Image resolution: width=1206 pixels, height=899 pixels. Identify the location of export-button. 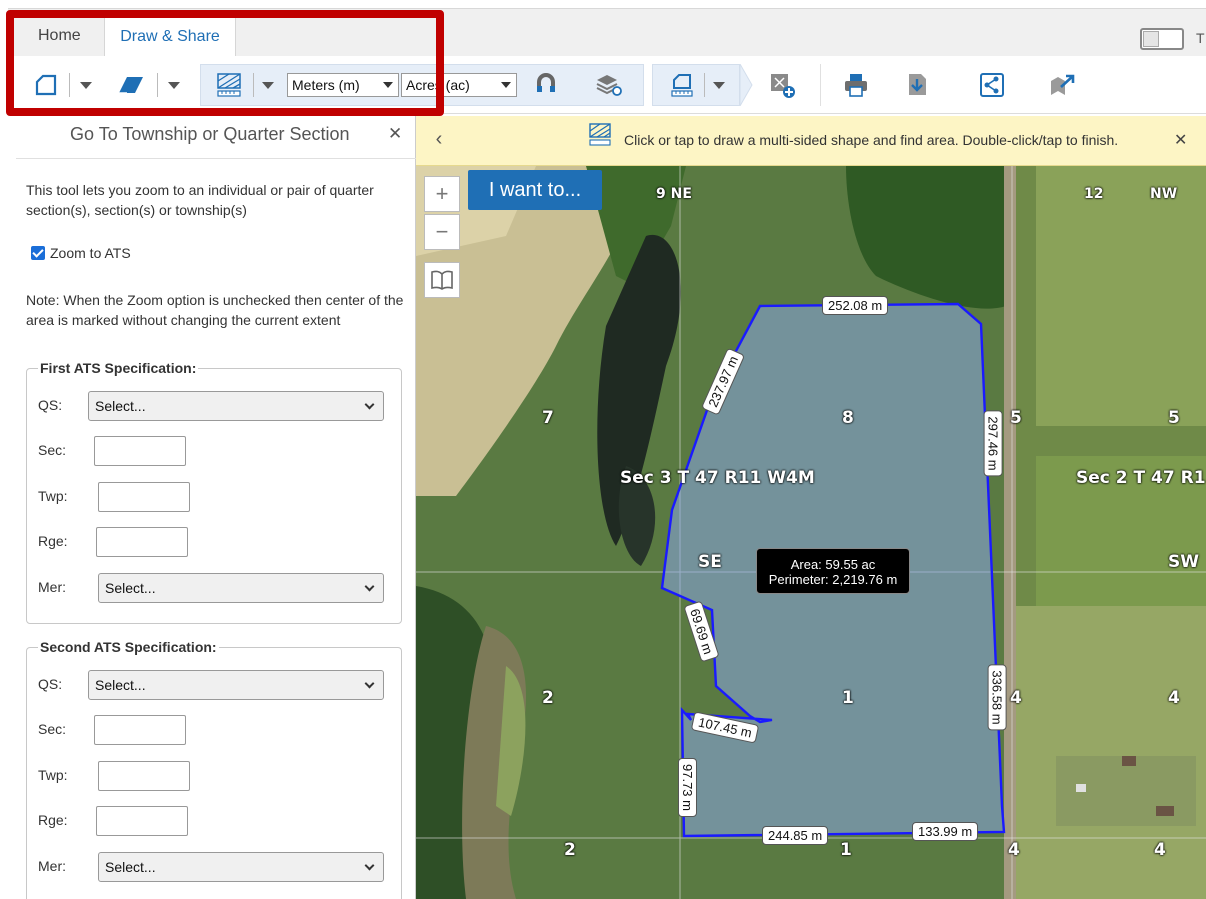
(918, 85).